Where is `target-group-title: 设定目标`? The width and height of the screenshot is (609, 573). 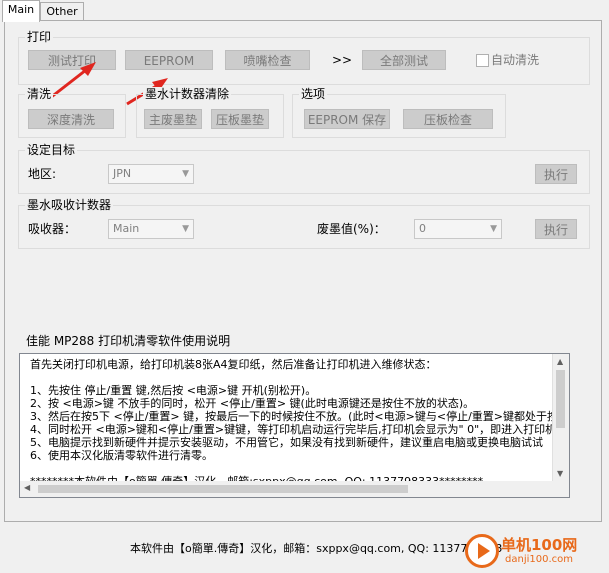 target-group-title: 设定目标 is located at coordinates (51, 150).